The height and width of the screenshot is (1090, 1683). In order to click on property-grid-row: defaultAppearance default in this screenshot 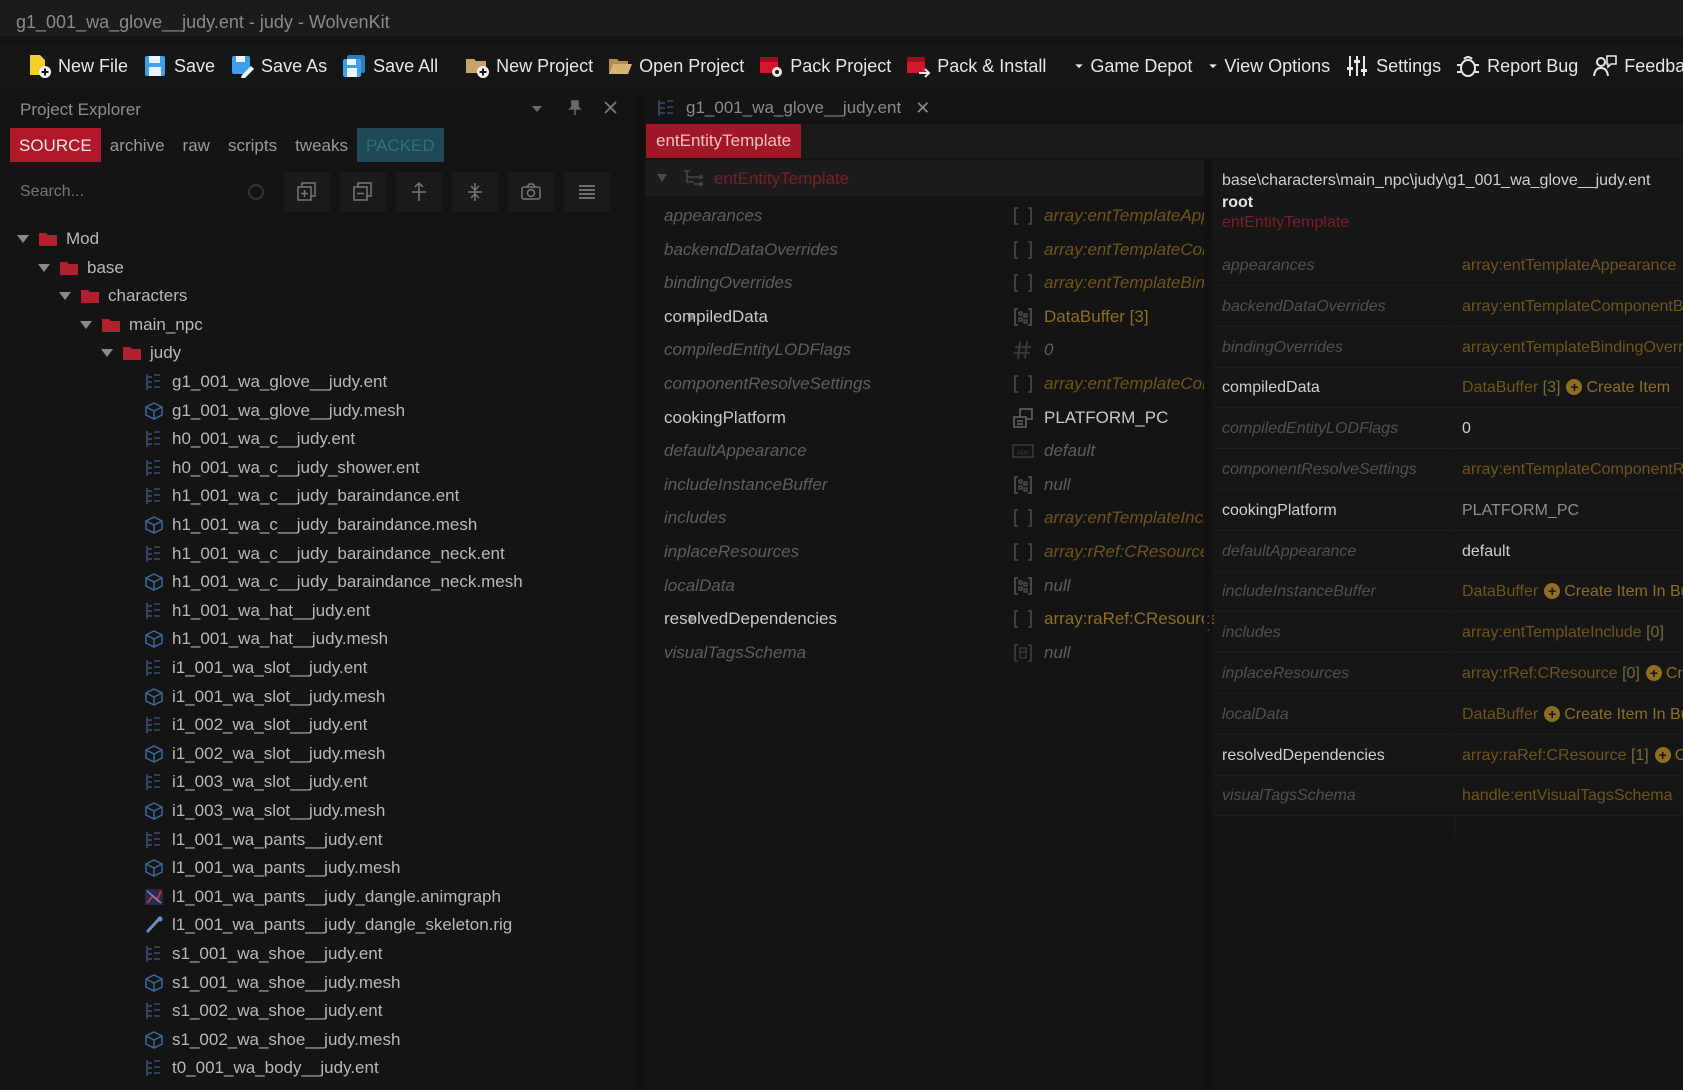, I will do `click(1448, 551)`.